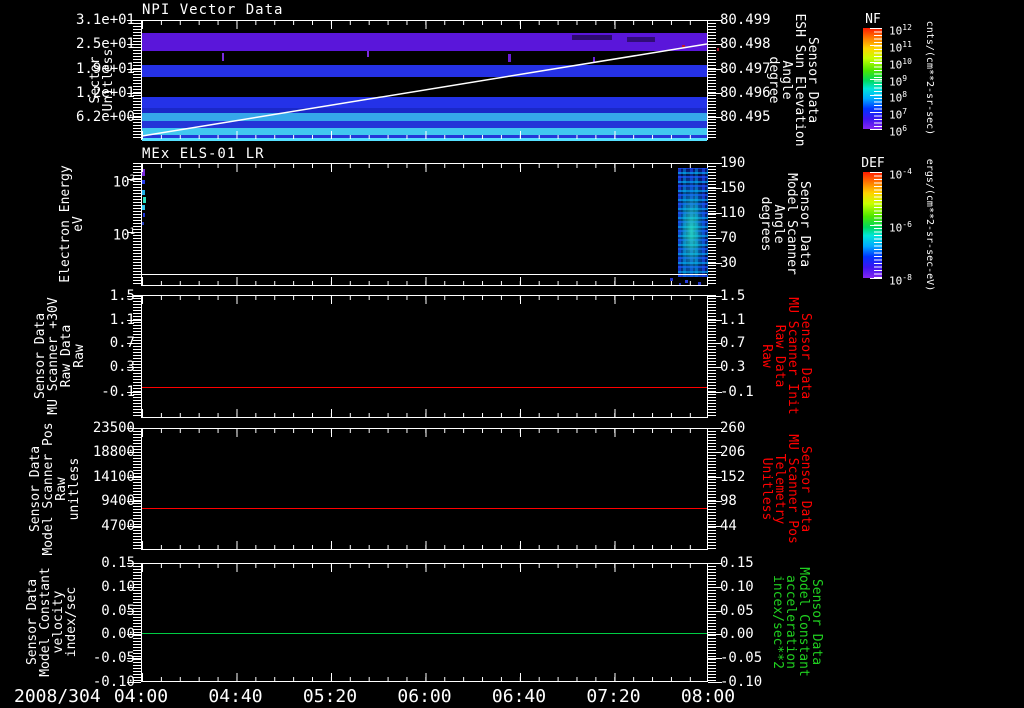 The width and height of the screenshot is (1024, 708). Describe the element at coordinates (424, 356) in the screenshot. I see `panel-3-plot-area` at that location.